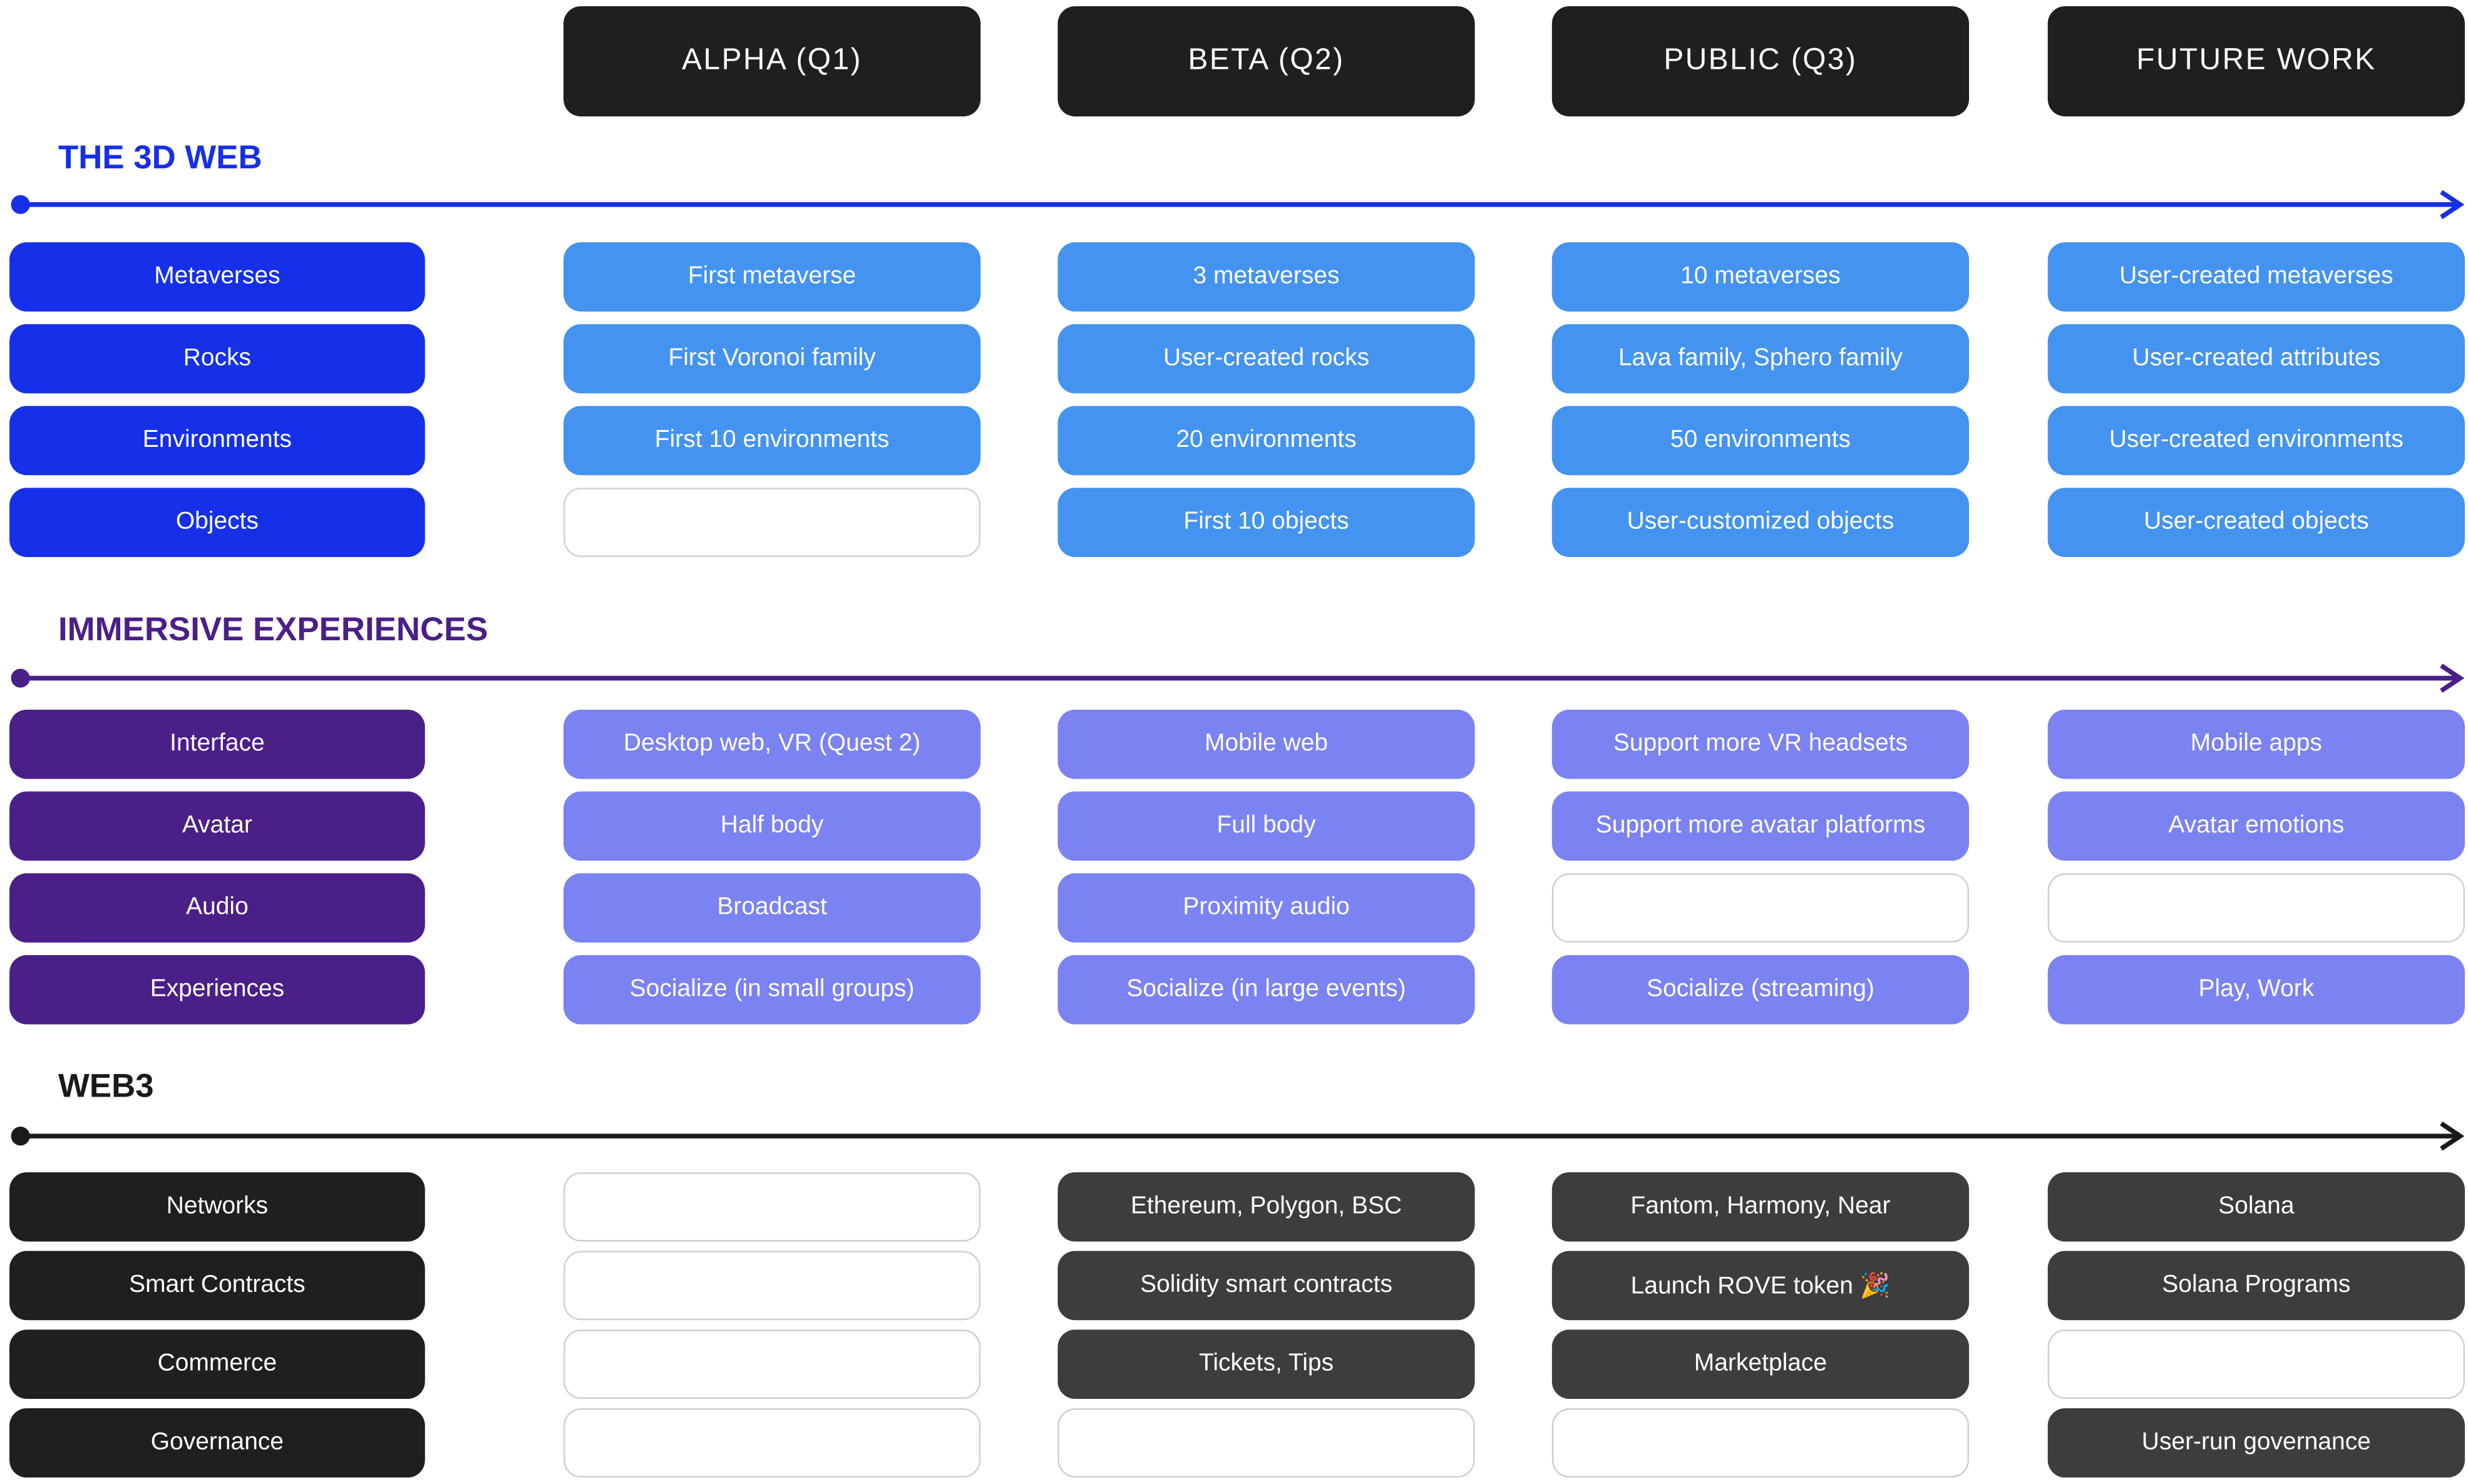 The width and height of the screenshot is (2468, 1484). What do you see at coordinates (1266, 826) in the screenshot?
I see `roadmap-cell-beta-q2: Full body` at bounding box center [1266, 826].